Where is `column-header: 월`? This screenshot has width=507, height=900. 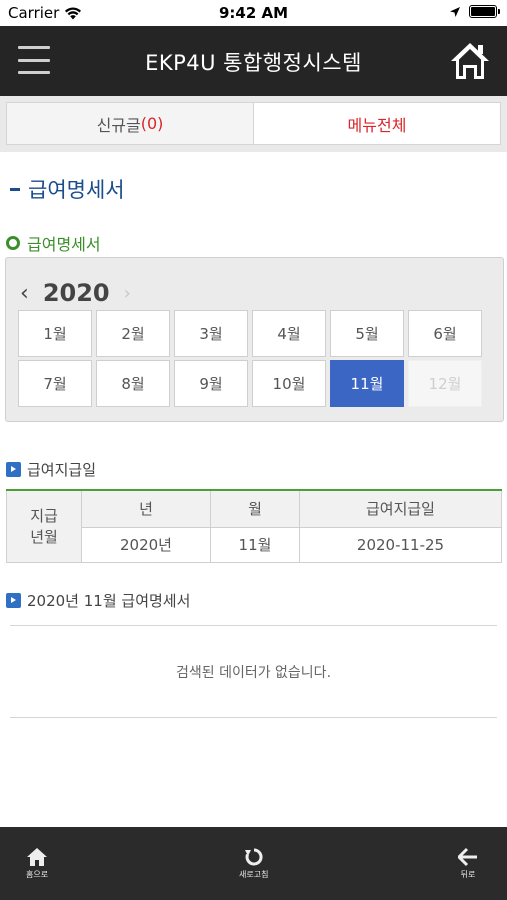 column-header: 월 is located at coordinates (255, 508).